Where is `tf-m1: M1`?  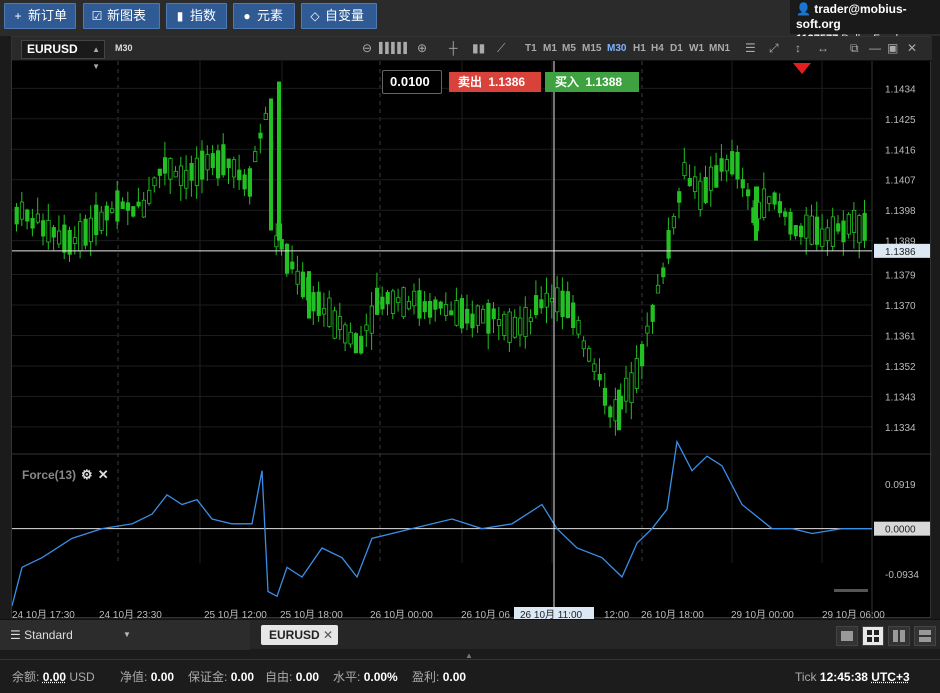
tf-m1: M1 is located at coordinates (550, 48).